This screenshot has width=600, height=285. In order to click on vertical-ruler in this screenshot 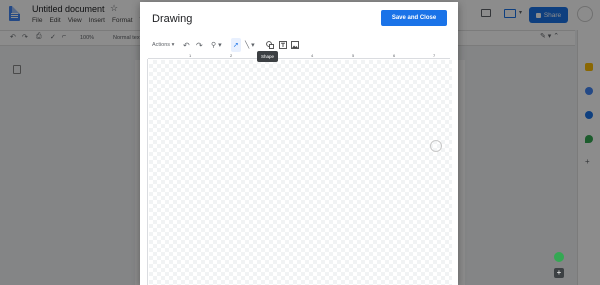, I will do `click(145, 172)`.